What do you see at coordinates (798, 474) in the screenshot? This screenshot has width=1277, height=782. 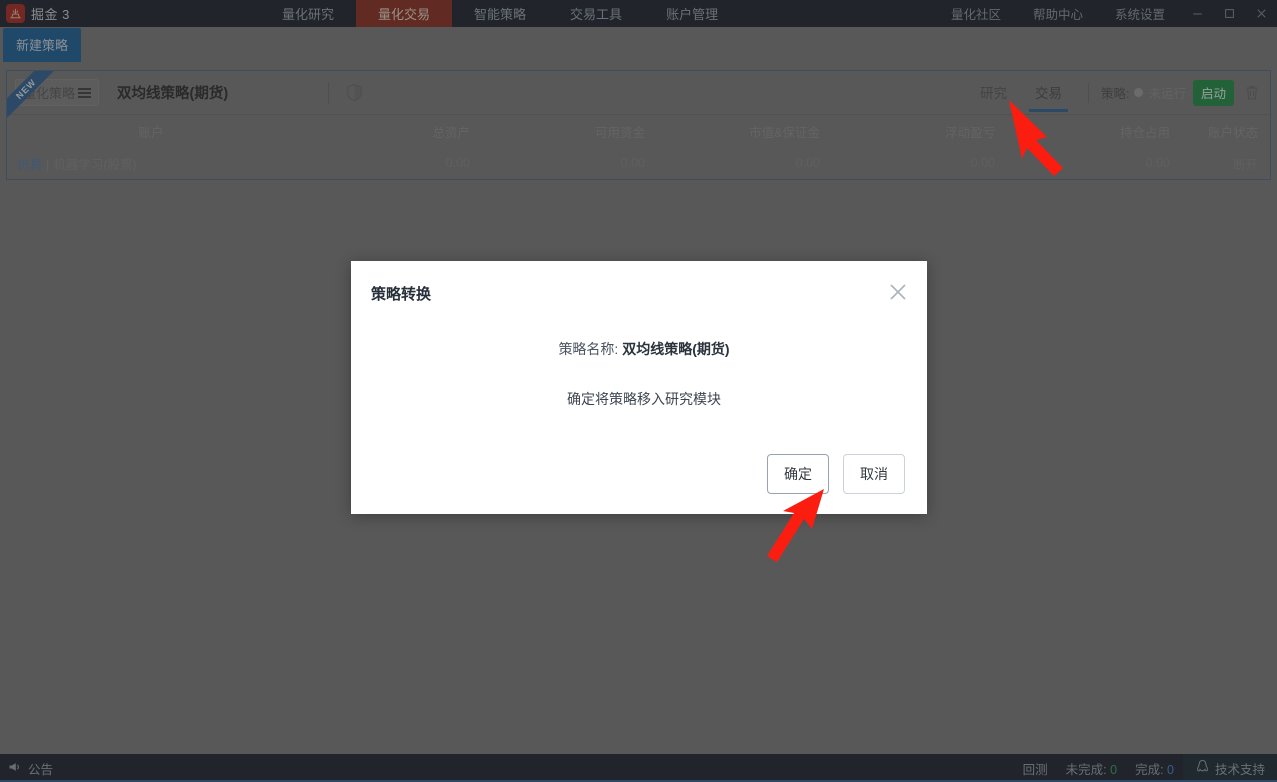 I see `confirm-button: 确定` at bounding box center [798, 474].